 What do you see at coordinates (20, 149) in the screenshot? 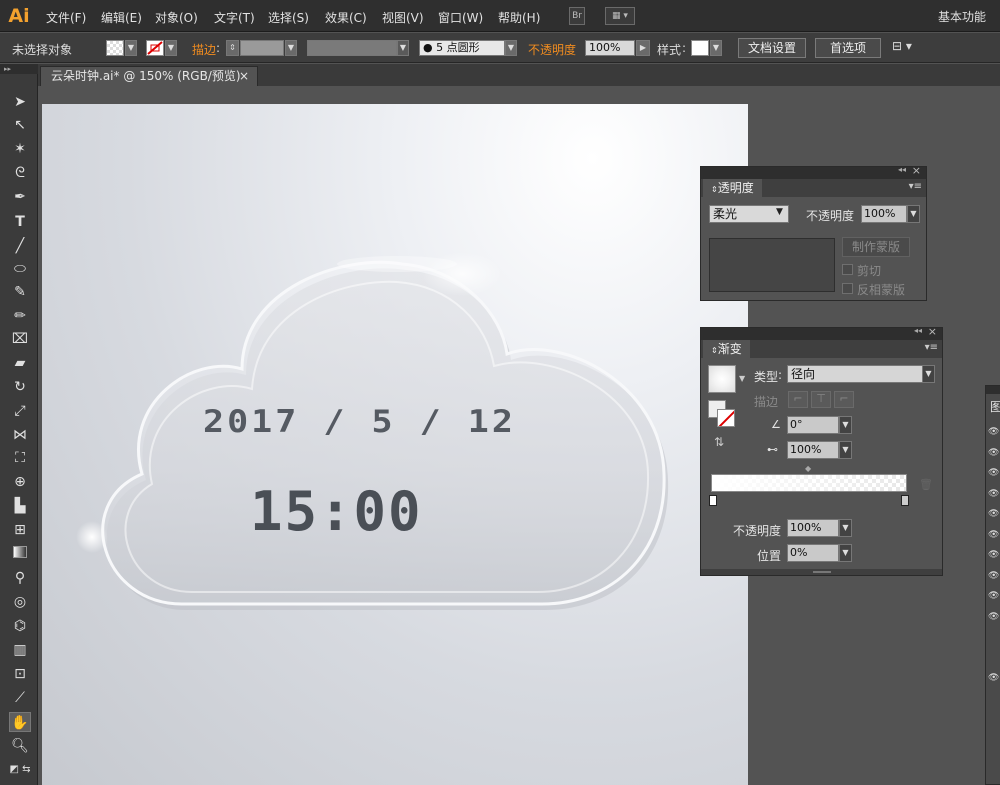
I see `magic-wand-tool-icon: ✶` at bounding box center [20, 149].